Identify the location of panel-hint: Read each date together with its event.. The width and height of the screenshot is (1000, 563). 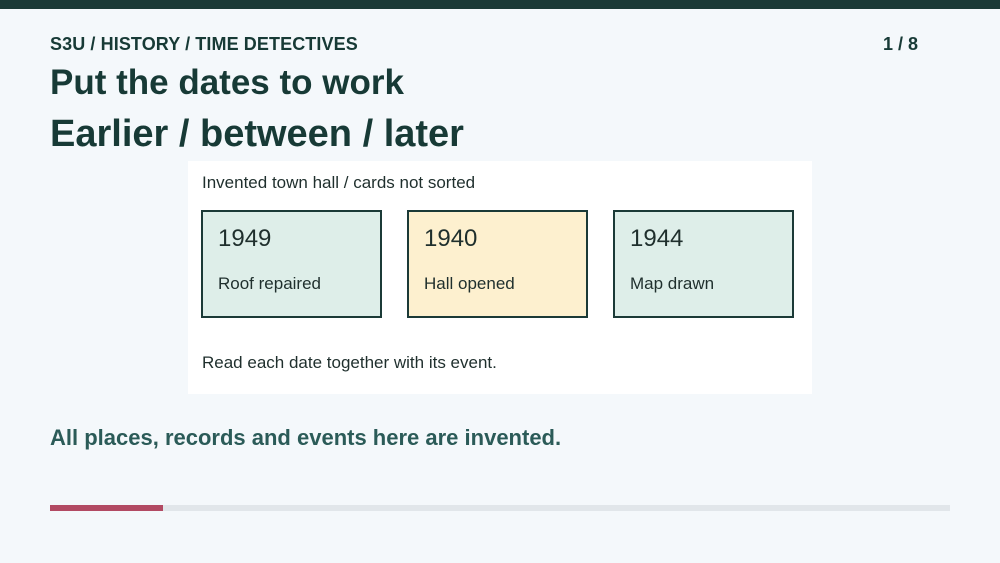
(349, 362).